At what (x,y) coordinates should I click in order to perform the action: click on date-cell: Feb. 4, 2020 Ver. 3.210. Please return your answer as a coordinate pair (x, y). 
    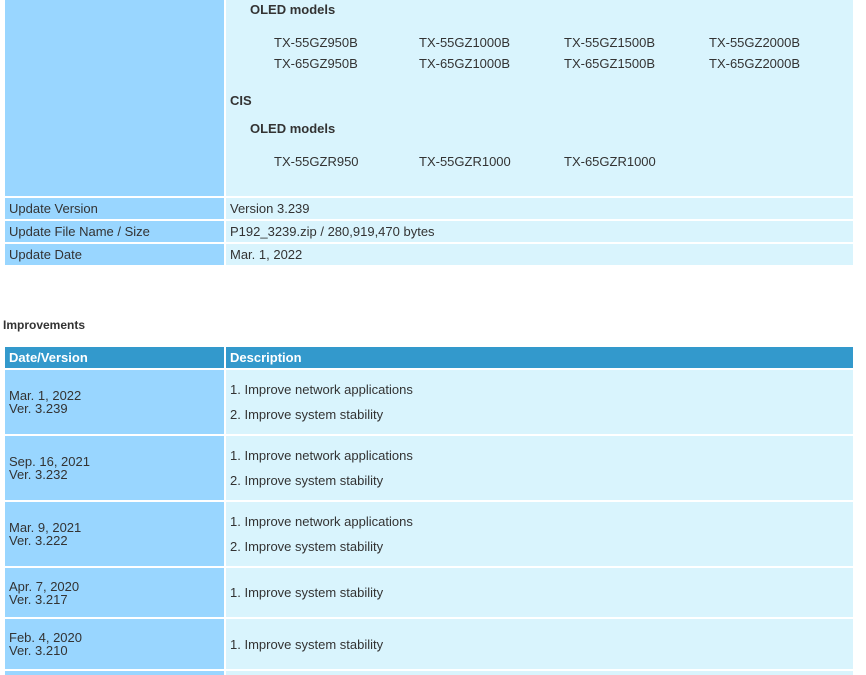
    Looking at the image, I should click on (114, 644).